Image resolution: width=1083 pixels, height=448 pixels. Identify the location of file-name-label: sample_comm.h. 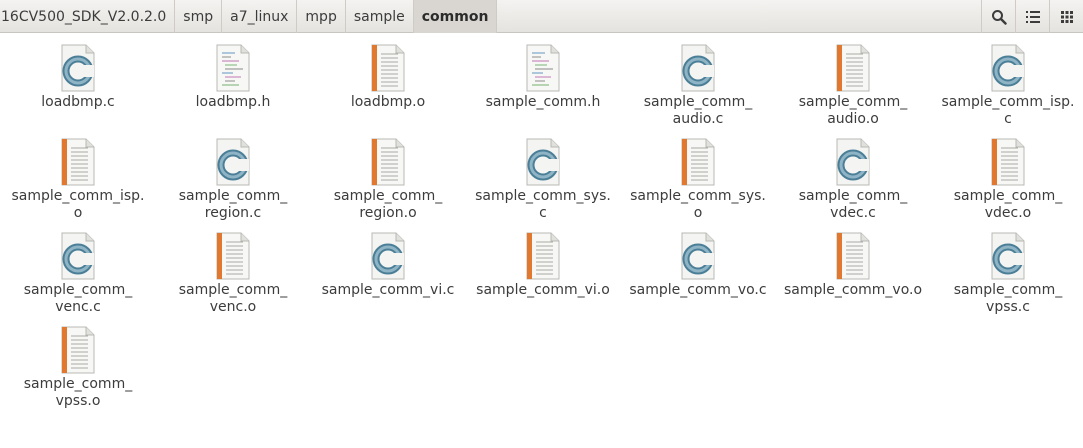
(543, 102).